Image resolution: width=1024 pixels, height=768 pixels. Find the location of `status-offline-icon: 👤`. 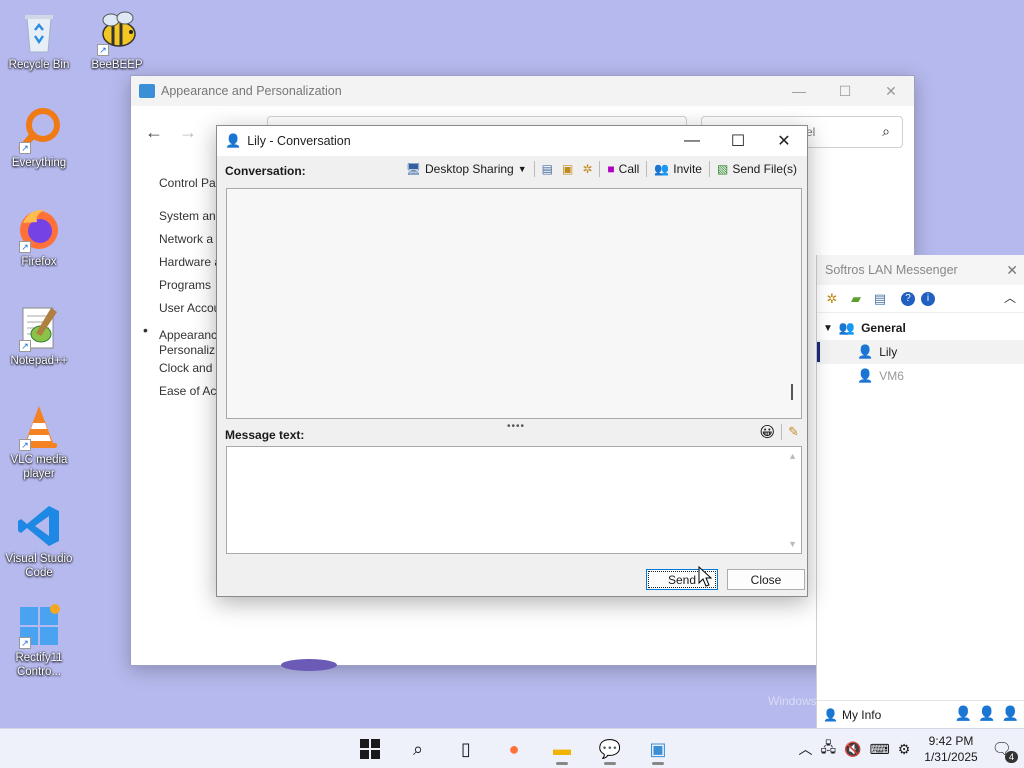

status-offline-icon: 👤 is located at coordinates (1010, 713).